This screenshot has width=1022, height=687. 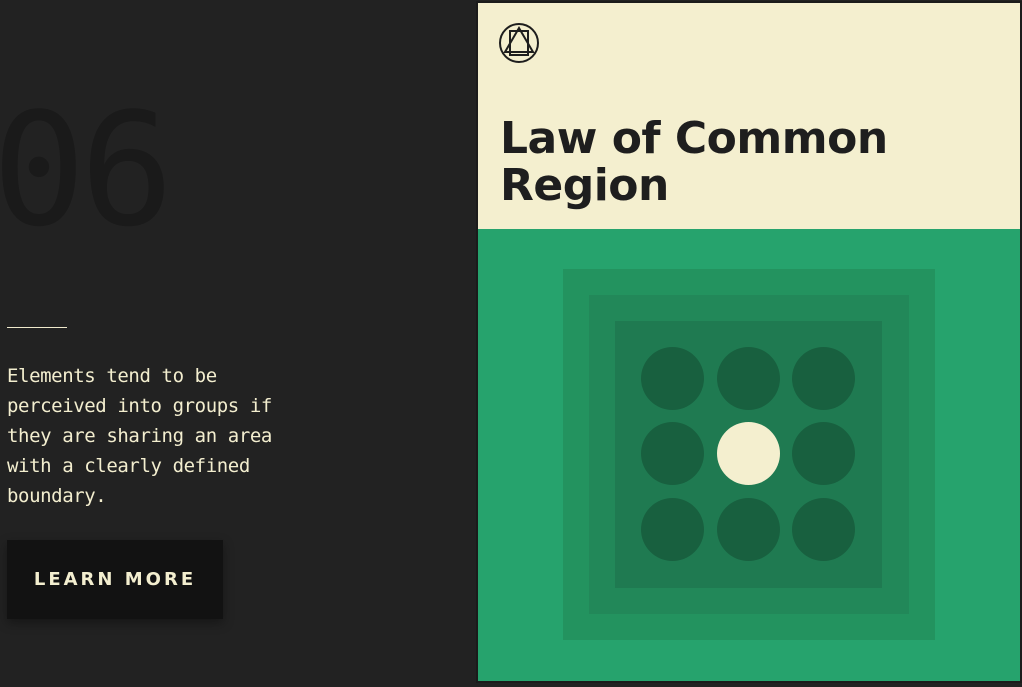 What do you see at coordinates (519, 43) in the screenshot?
I see `triangle-in-circle-icon` at bounding box center [519, 43].